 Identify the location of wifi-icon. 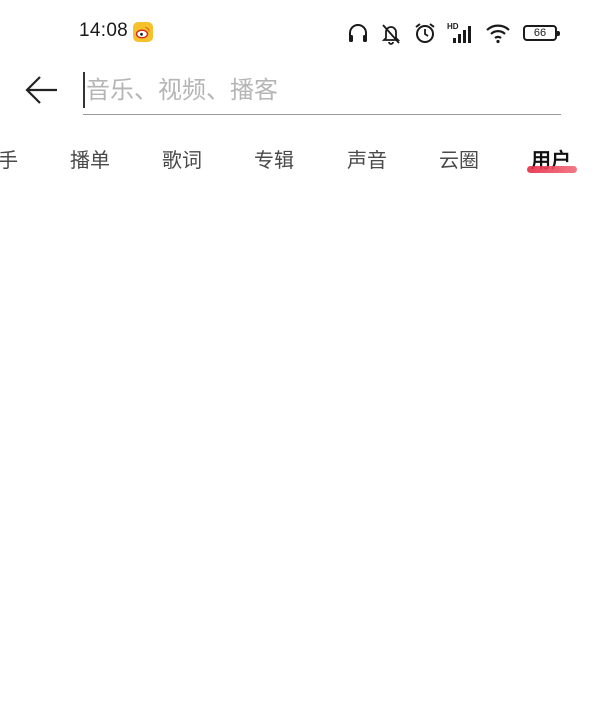
(498, 34).